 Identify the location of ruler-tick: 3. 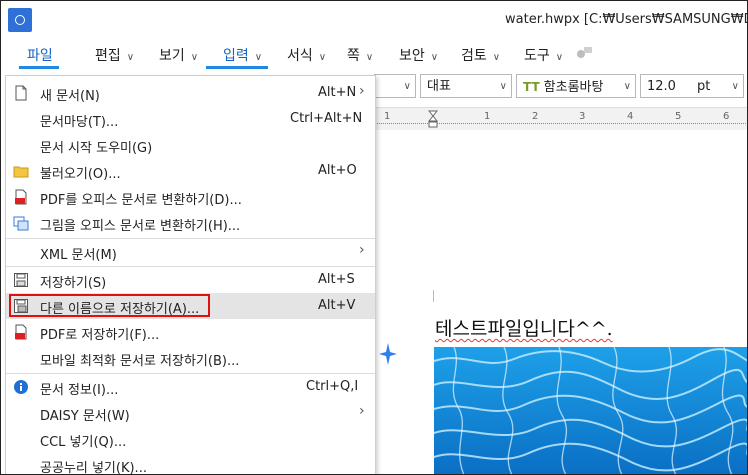
(582, 116).